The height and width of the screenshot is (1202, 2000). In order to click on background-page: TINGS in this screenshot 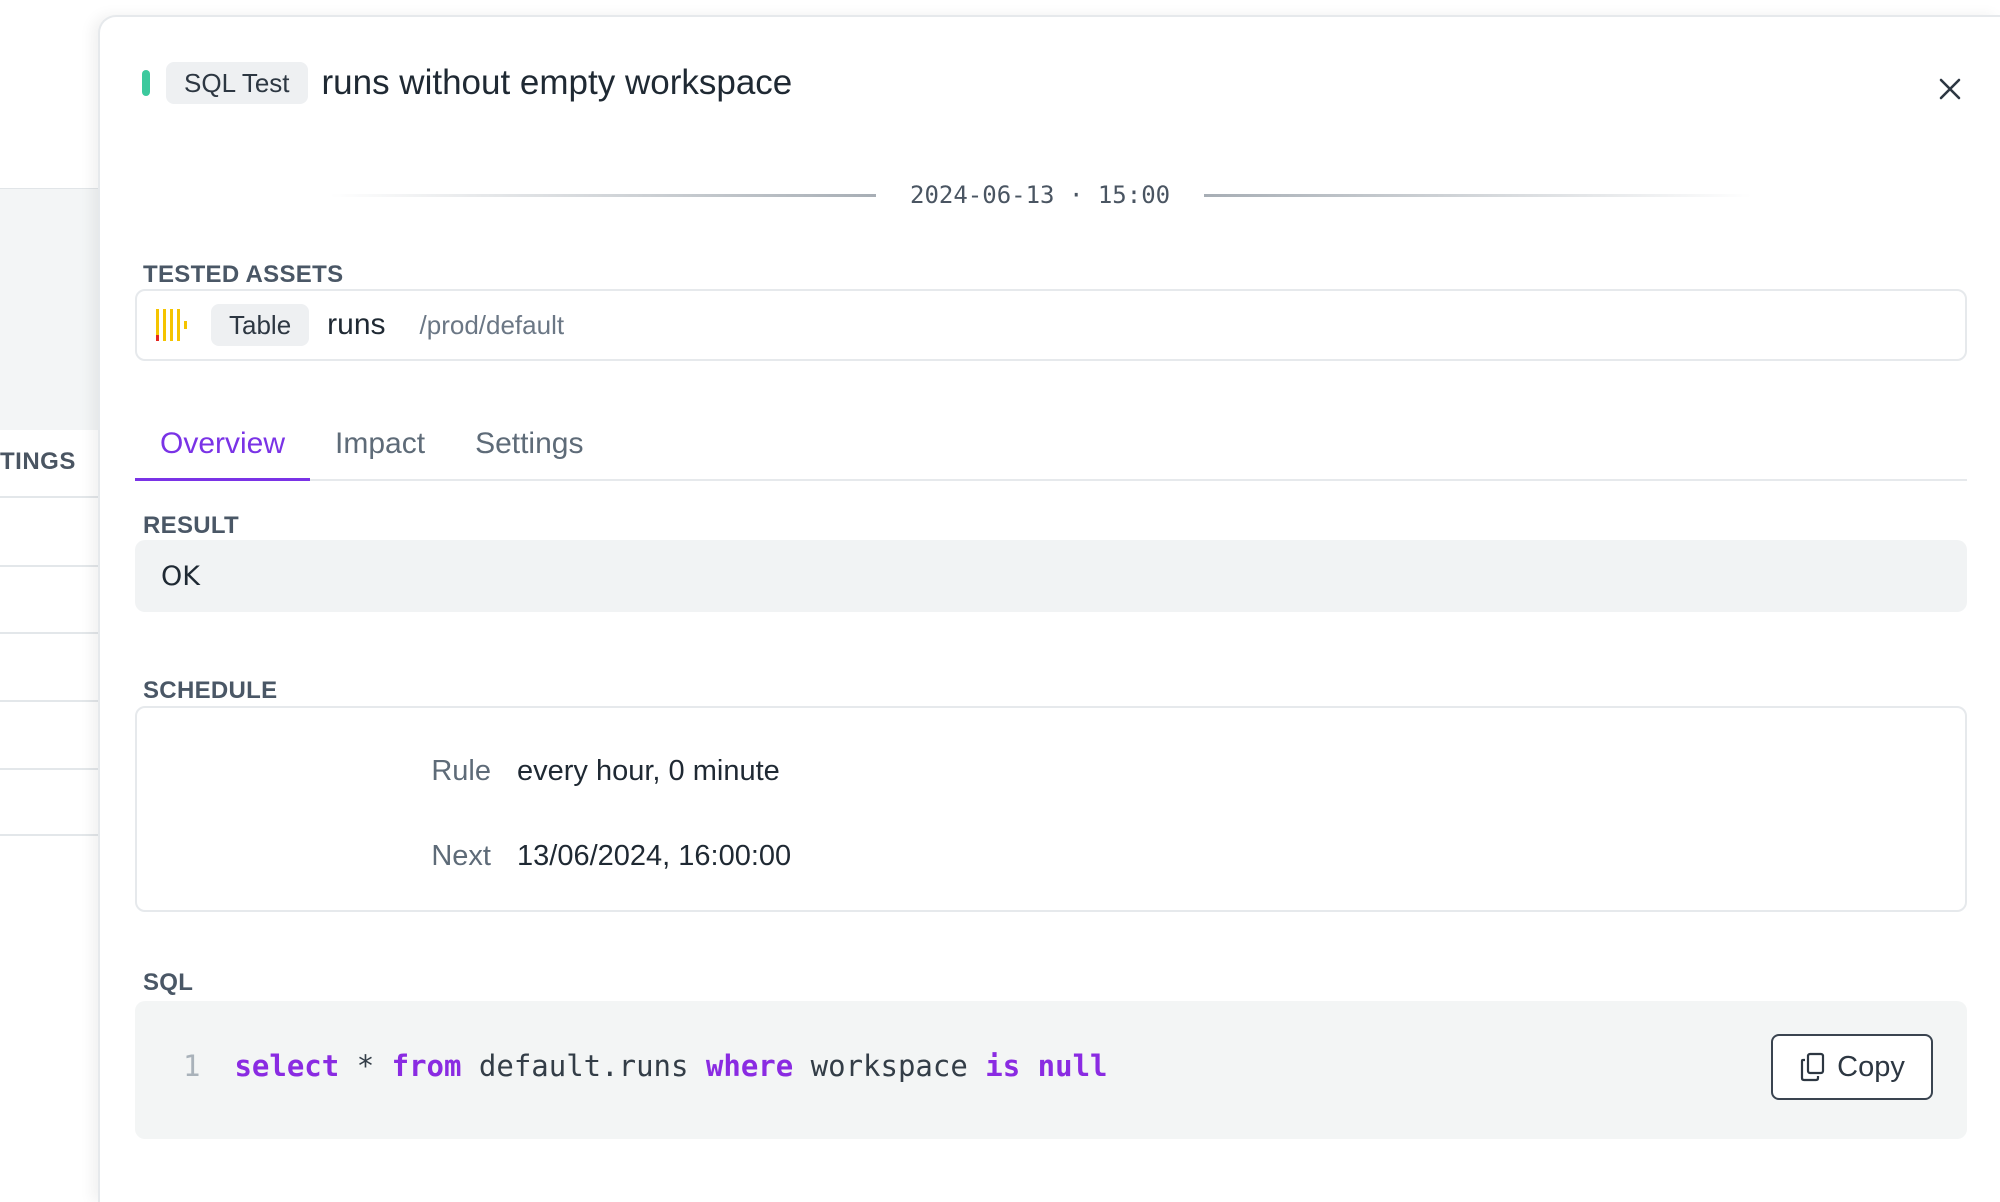, I will do `click(50, 601)`.